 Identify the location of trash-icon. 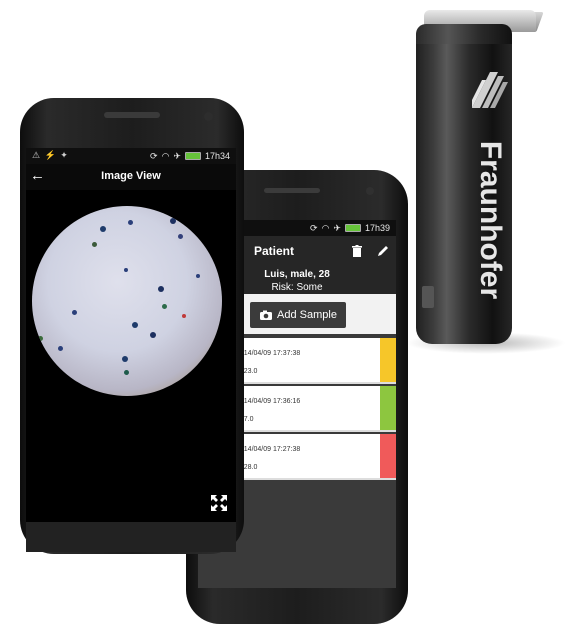
(357, 251).